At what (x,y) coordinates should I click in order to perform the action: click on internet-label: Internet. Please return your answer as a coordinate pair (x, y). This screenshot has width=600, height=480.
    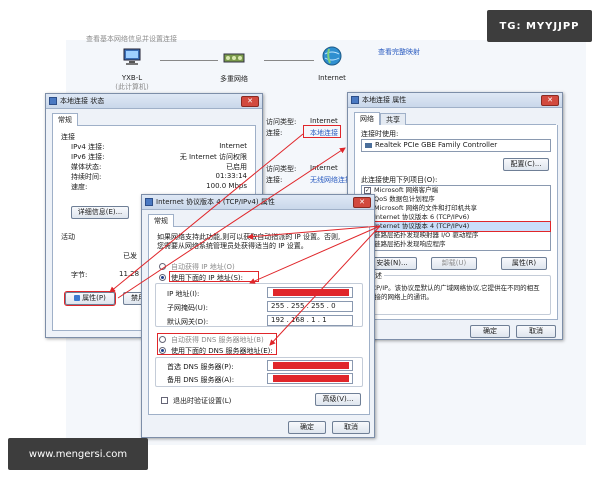
    Looking at the image, I should click on (332, 78).